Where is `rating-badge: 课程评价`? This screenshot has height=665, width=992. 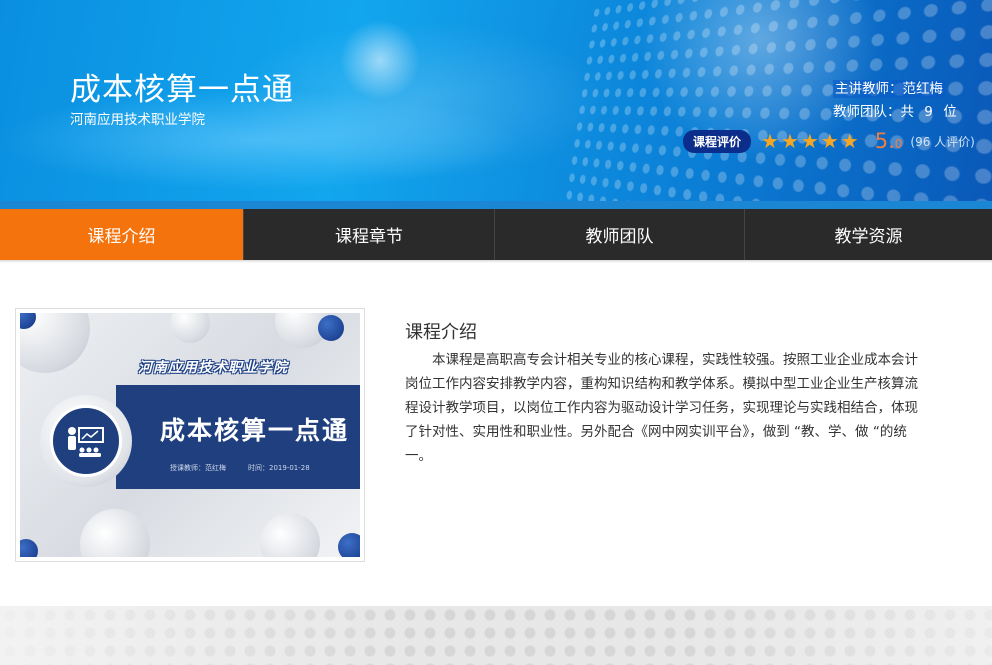 rating-badge: 课程评价 is located at coordinates (717, 141).